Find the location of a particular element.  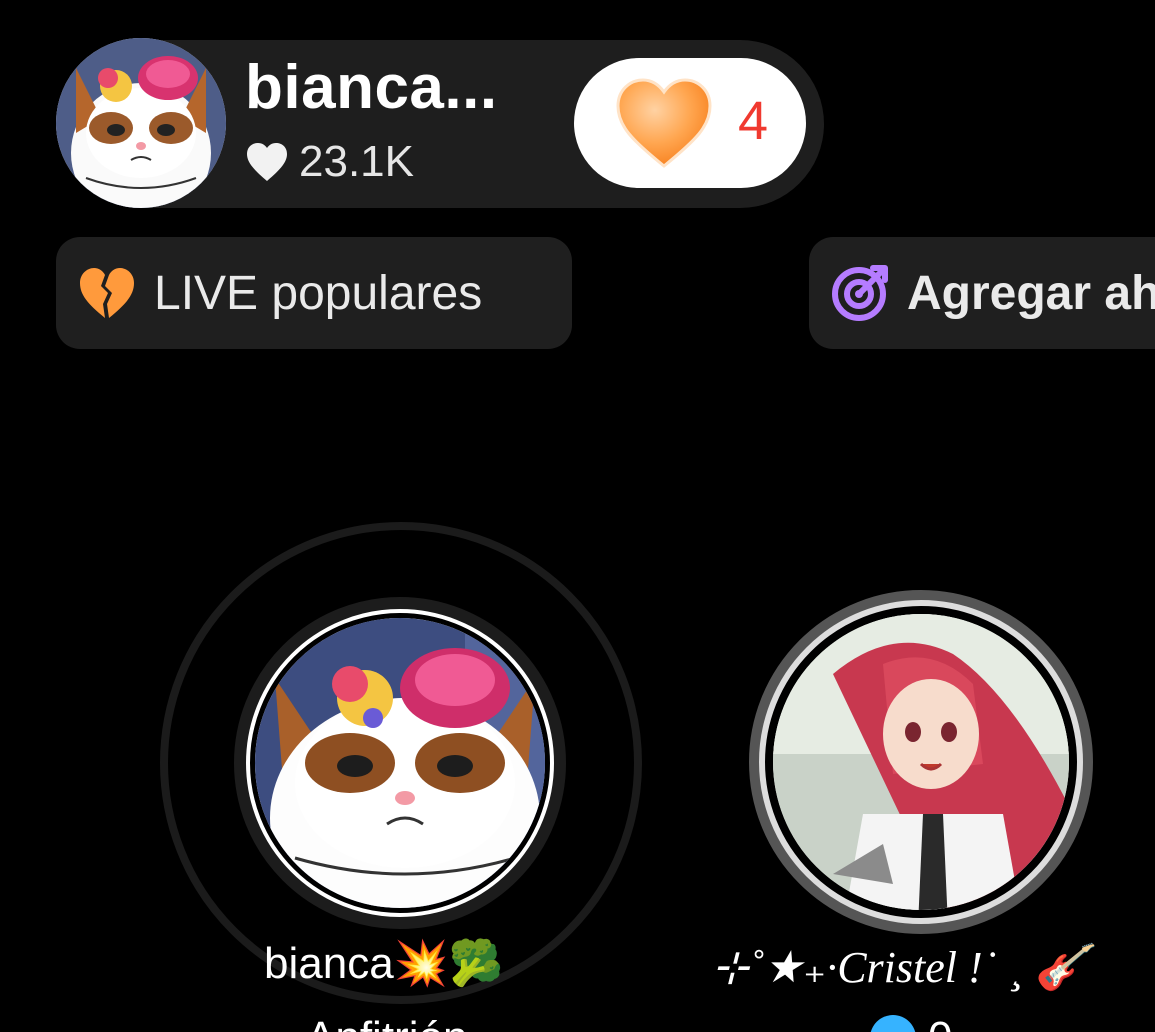

host-avatar is located at coordinates (141, 123).